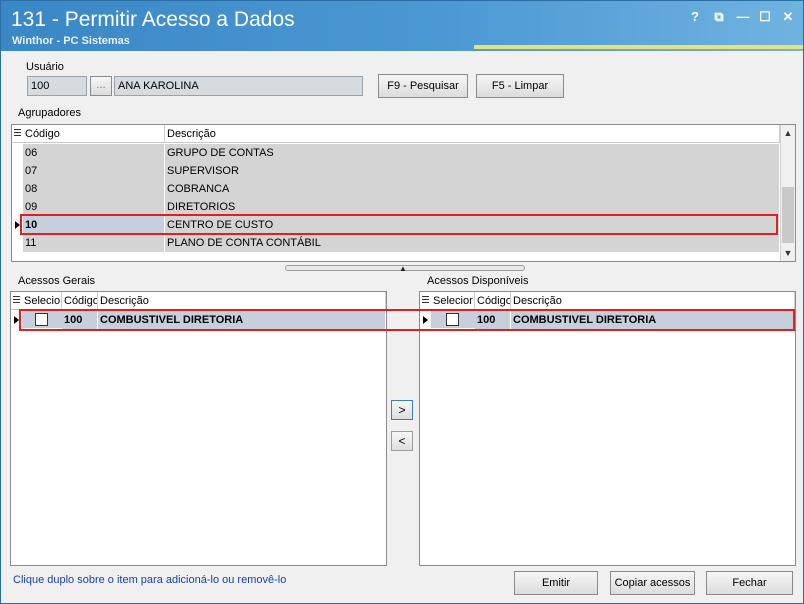 This screenshot has height=604, width=804. I want to click on table-row: 07 SUPERVISOR, so click(396, 171).